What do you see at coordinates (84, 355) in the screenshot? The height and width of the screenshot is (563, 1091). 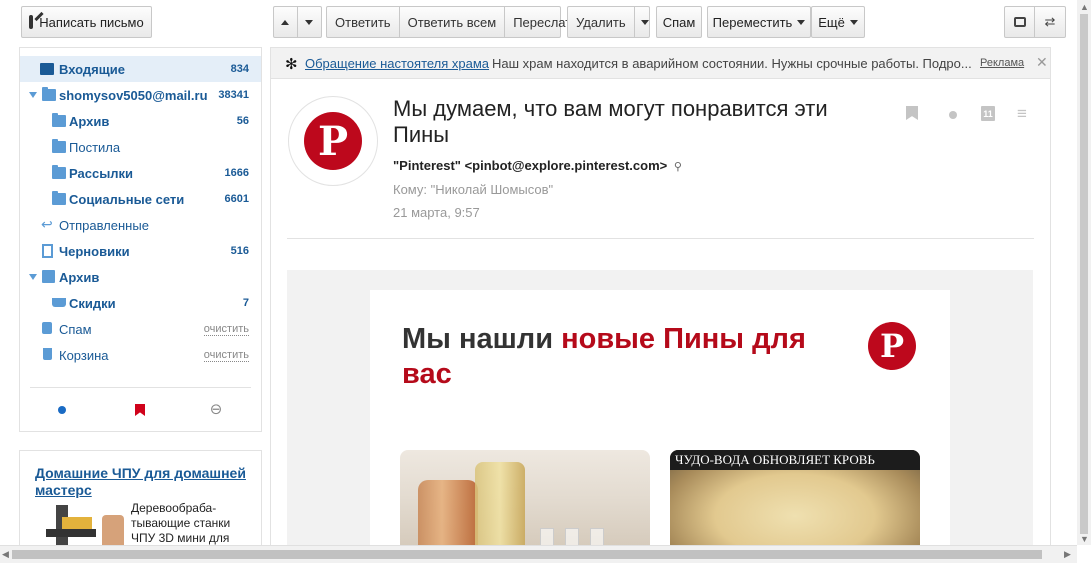 I see `folder-label: Корзина` at bounding box center [84, 355].